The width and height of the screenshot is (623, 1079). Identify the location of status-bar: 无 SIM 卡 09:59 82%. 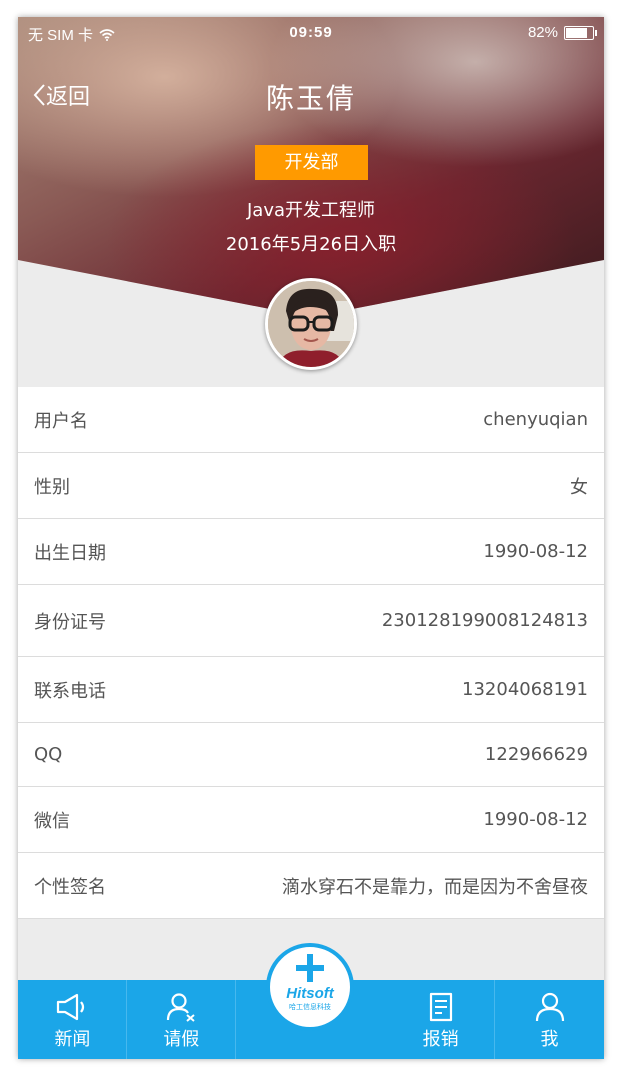
(311, 33).